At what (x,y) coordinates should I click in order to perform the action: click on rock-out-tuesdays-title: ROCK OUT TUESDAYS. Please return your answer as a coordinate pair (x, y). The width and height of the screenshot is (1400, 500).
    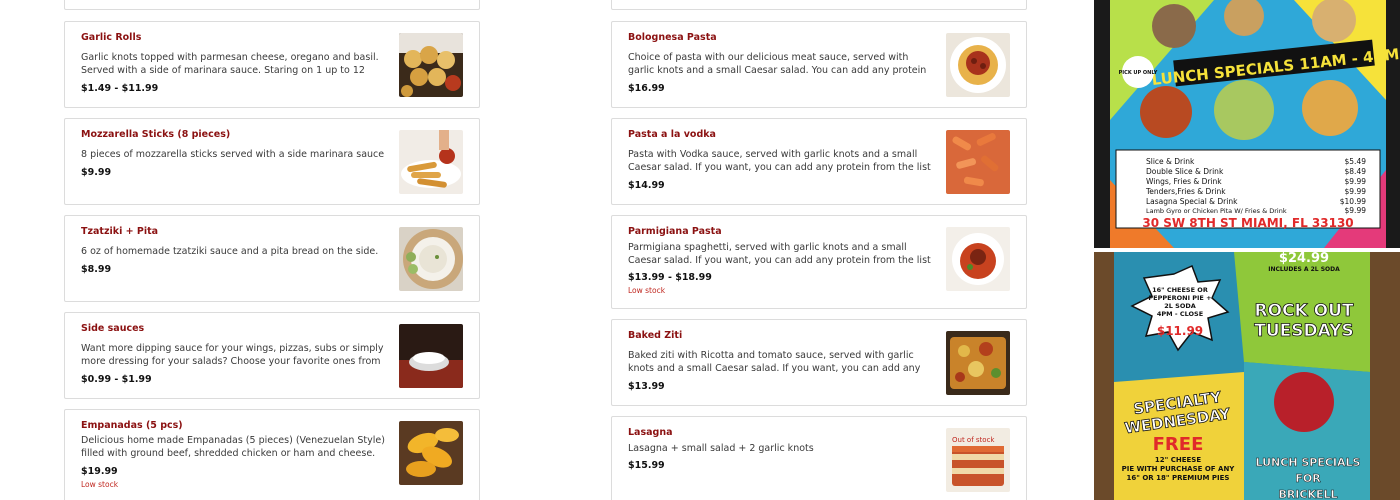
    Looking at the image, I should click on (1304, 321).